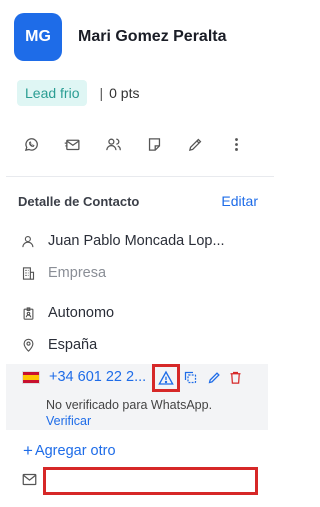 Image resolution: width=320 pixels, height=507 pixels. Describe the element at coordinates (68, 421) in the screenshot. I see `verify-link: Verificar` at that location.